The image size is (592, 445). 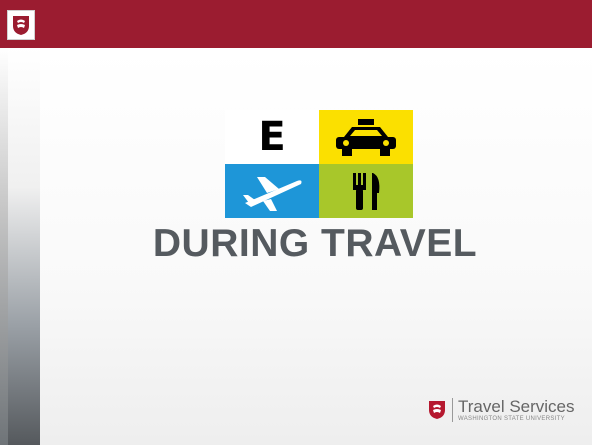 I want to click on cougar-shield-icon, so click(x=21, y=25).